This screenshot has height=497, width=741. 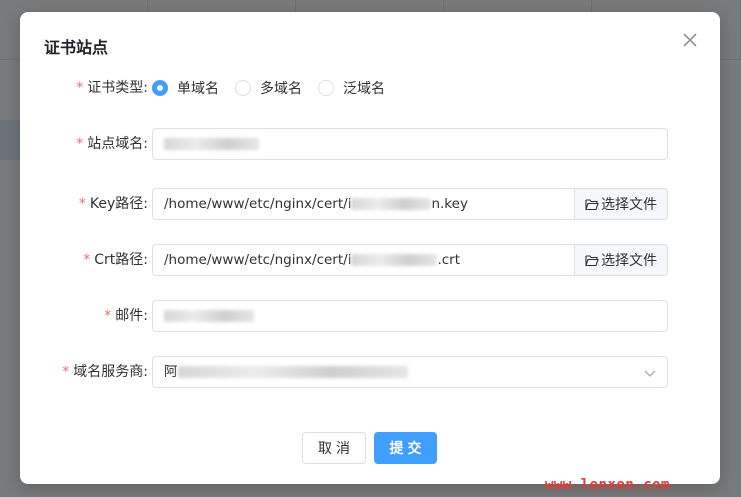 What do you see at coordinates (410, 144) in the screenshot?
I see `site-domain-input` at bounding box center [410, 144].